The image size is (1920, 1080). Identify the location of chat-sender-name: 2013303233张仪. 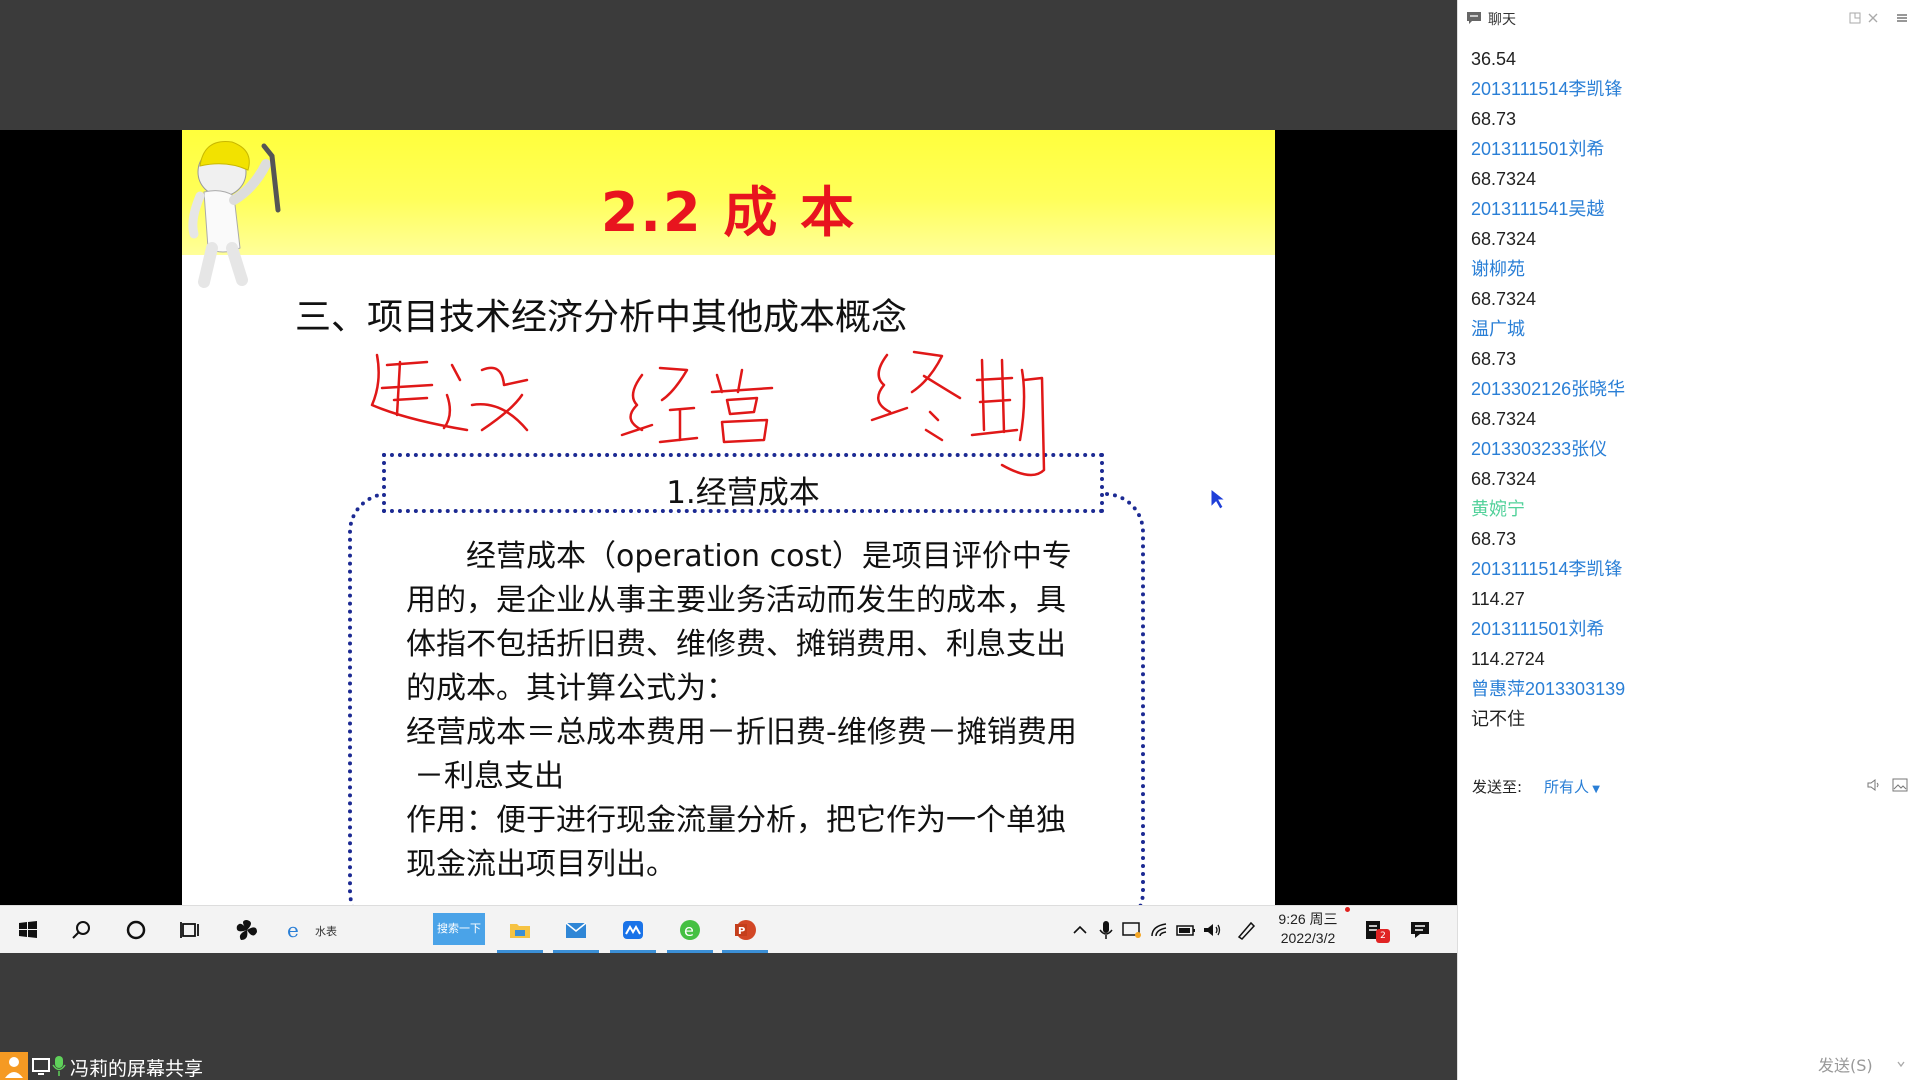
(1686, 449).